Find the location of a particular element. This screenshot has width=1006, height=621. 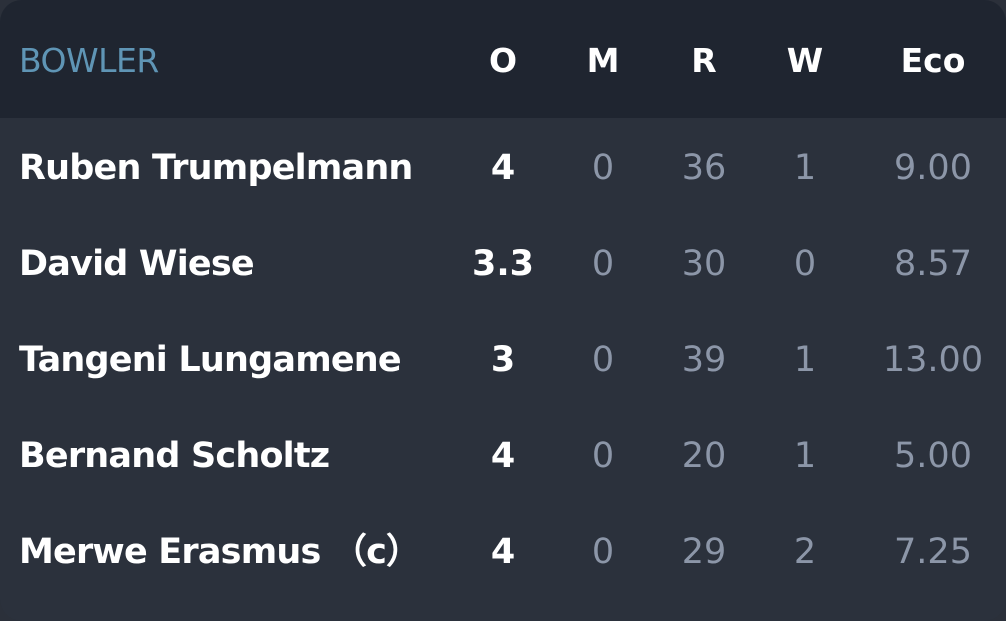

overs-value: 3 is located at coordinates (503, 360).